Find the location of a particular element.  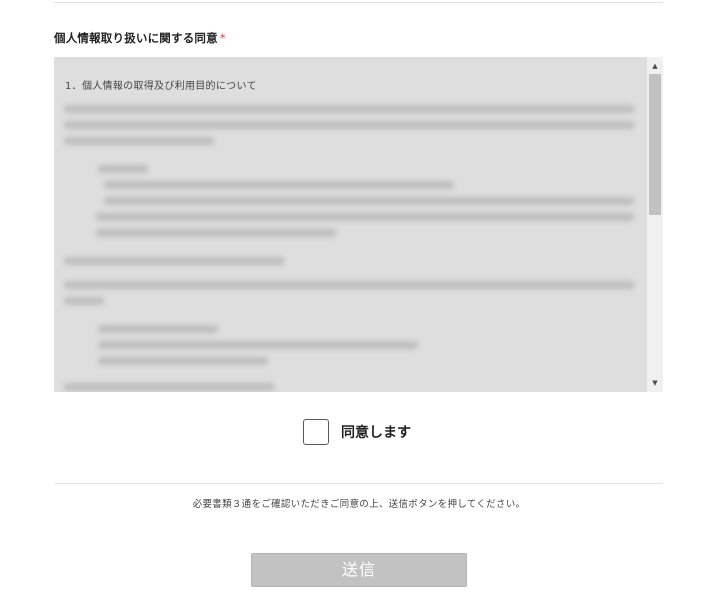

terms-heading: 1．個人情報の取得及び利用目的について is located at coordinates (161, 86).